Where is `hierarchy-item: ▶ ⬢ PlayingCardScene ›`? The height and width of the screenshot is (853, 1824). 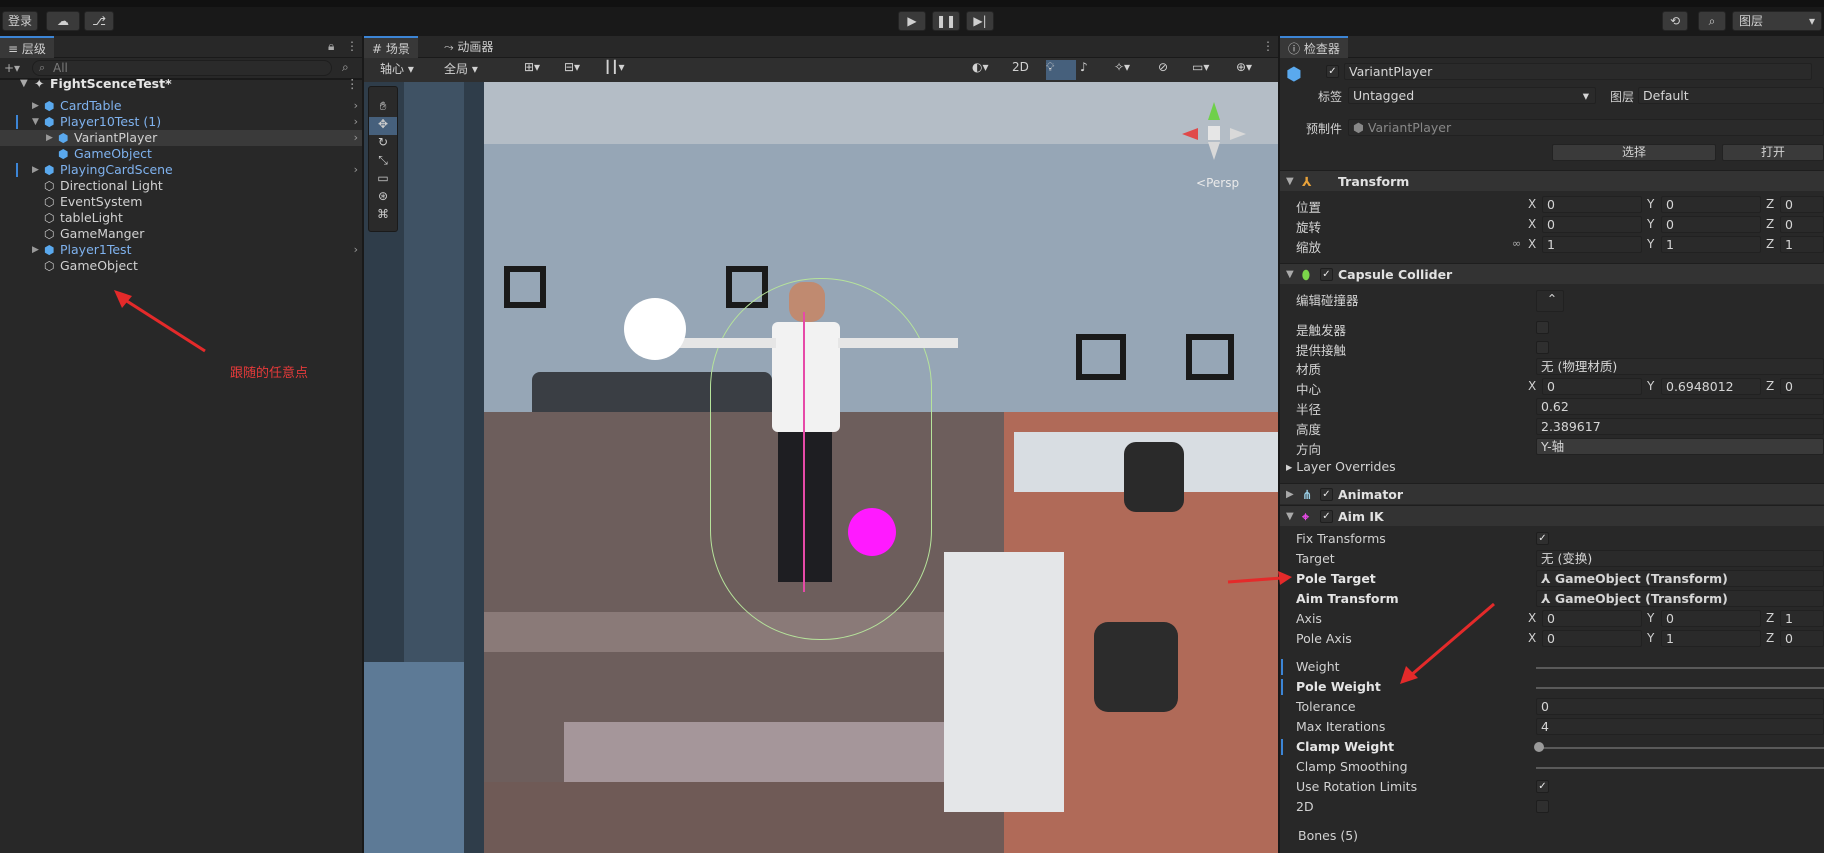
hierarchy-item: ▶ ⬢ PlayingCardScene › is located at coordinates (181, 170).